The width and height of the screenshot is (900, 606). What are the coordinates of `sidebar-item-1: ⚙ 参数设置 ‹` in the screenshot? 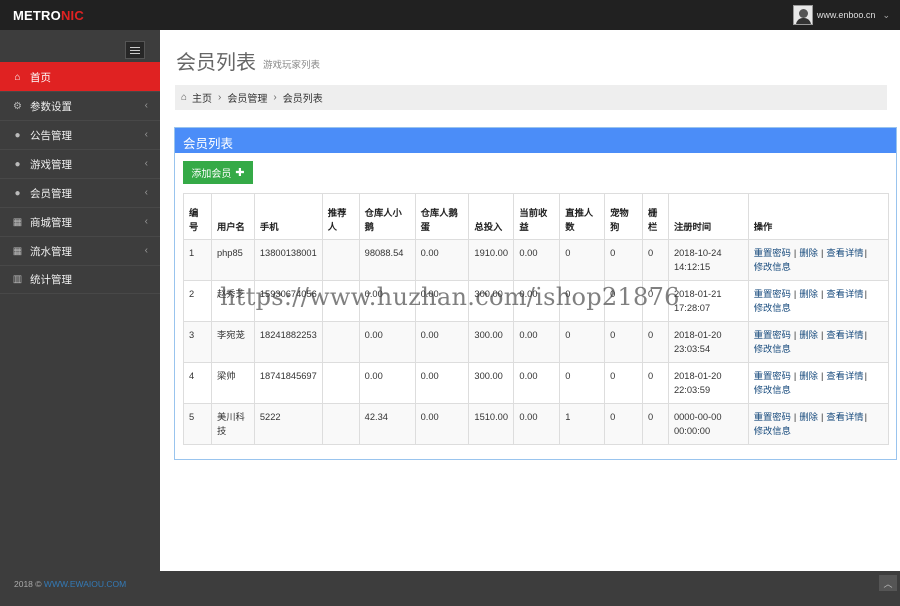 It's located at (80, 105).